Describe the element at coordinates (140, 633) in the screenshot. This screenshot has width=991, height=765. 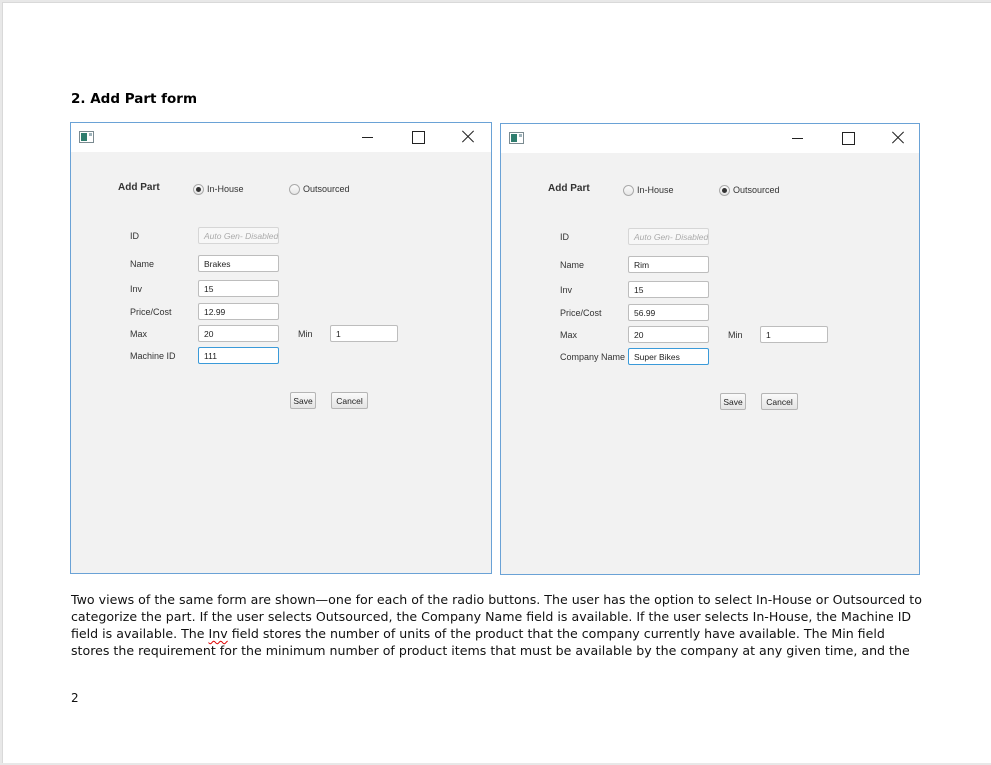
I see `paragraph-text: field is available. The` at that location.